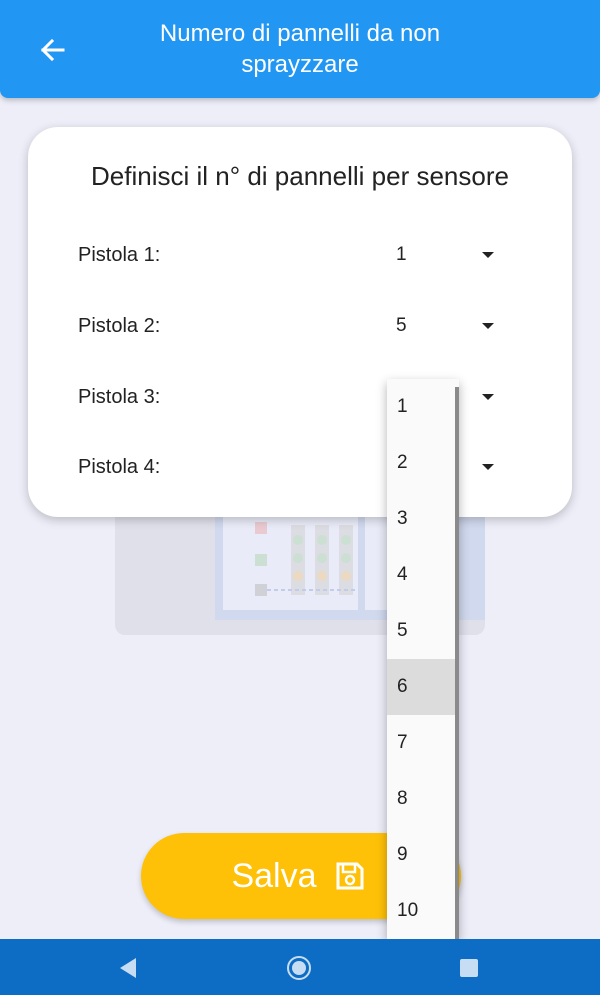 The width and height of the screenshot is (600, 995). Describe the element at coordinates (421, 463) in the screenshot. I see `dropdown-option: 2` at that location.